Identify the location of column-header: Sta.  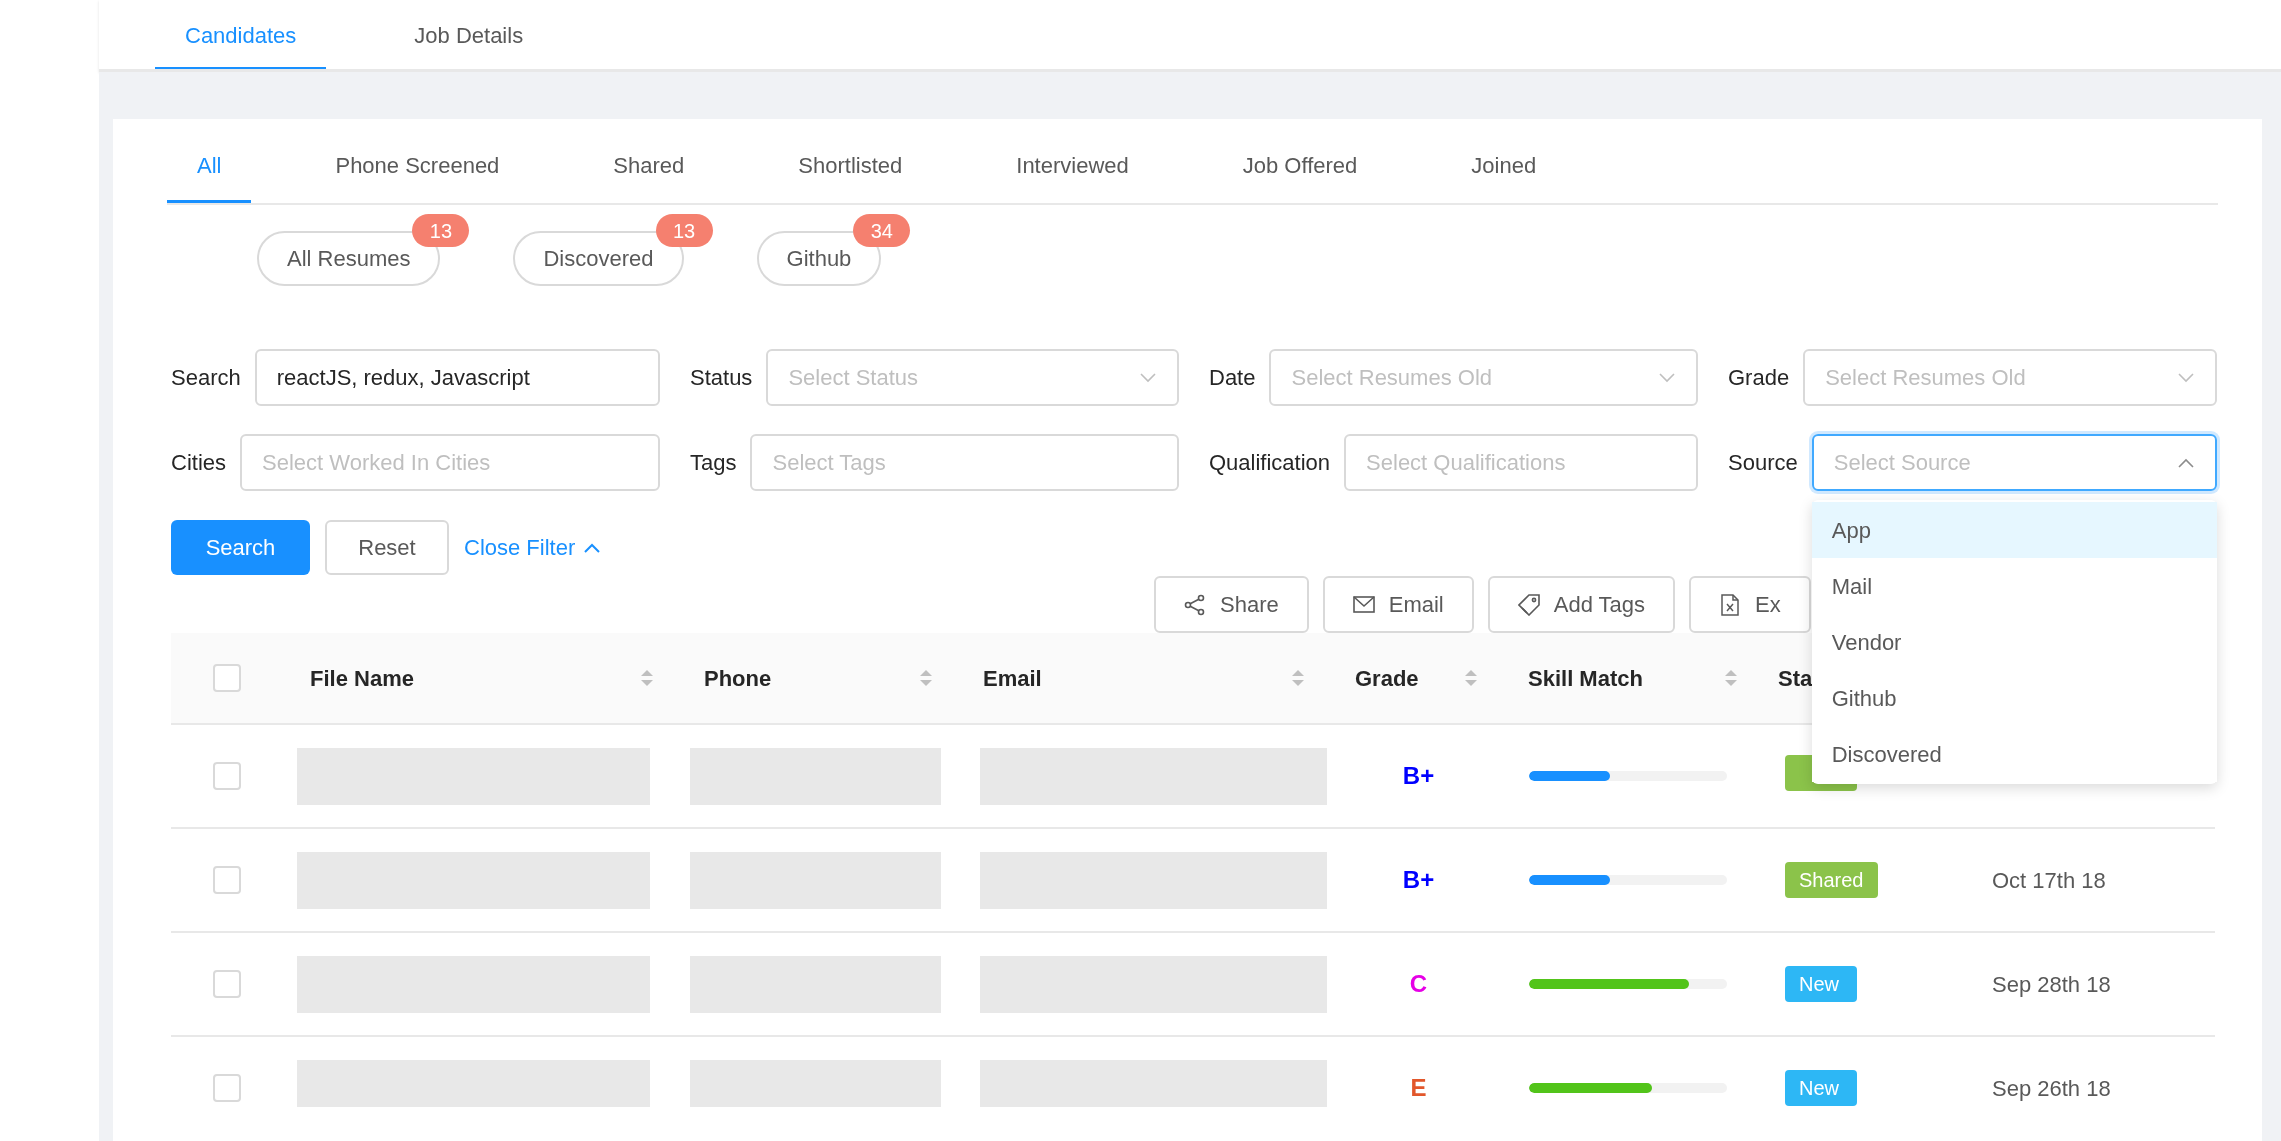
(1795, 678).